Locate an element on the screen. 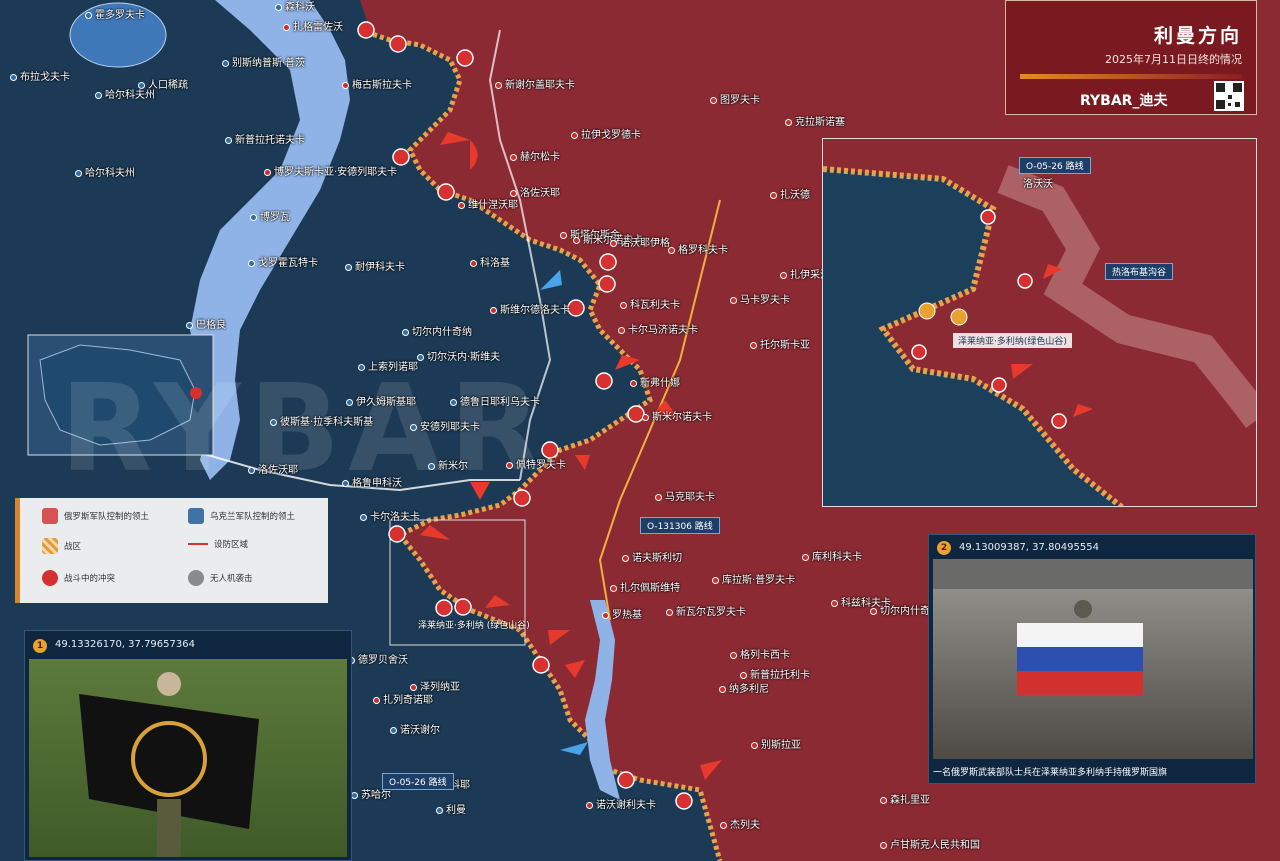  counter-arrow is located at coordinates (551, 280).